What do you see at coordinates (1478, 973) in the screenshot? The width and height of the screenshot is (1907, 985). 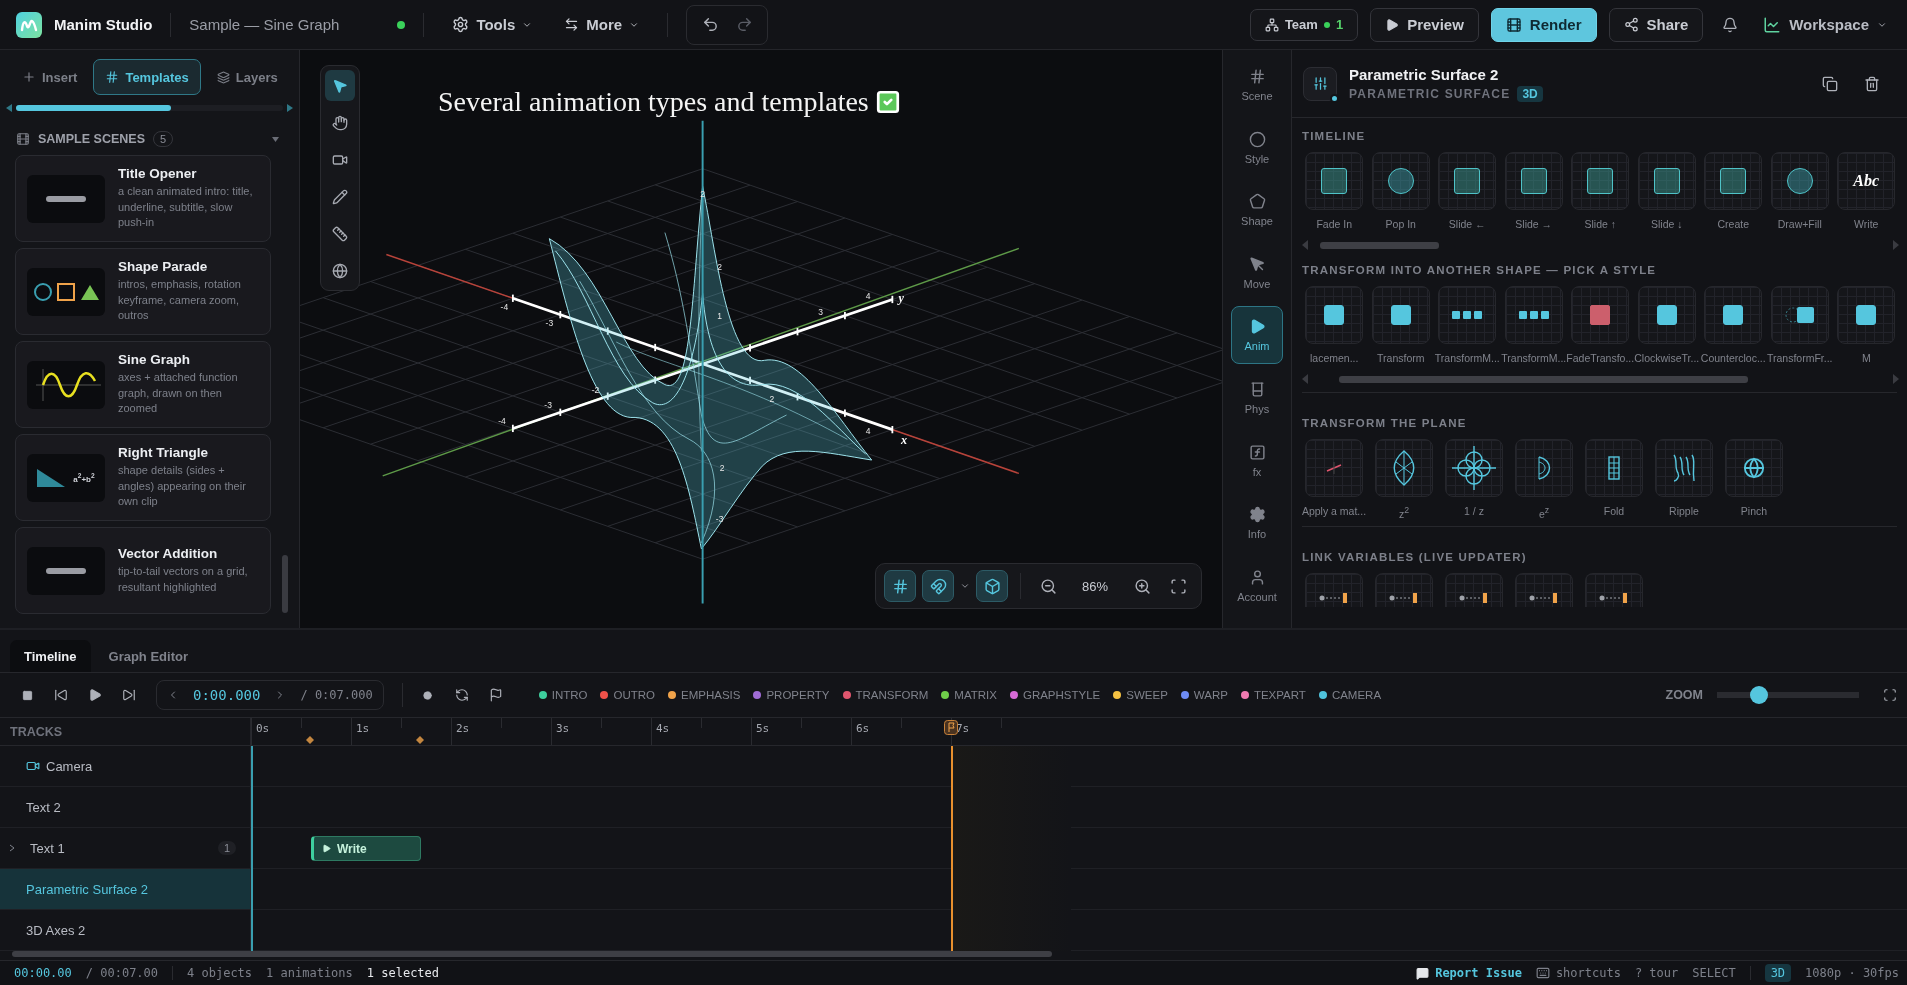 I see `report-issue-link: Report Issue` at bounding box center [1478, 973].